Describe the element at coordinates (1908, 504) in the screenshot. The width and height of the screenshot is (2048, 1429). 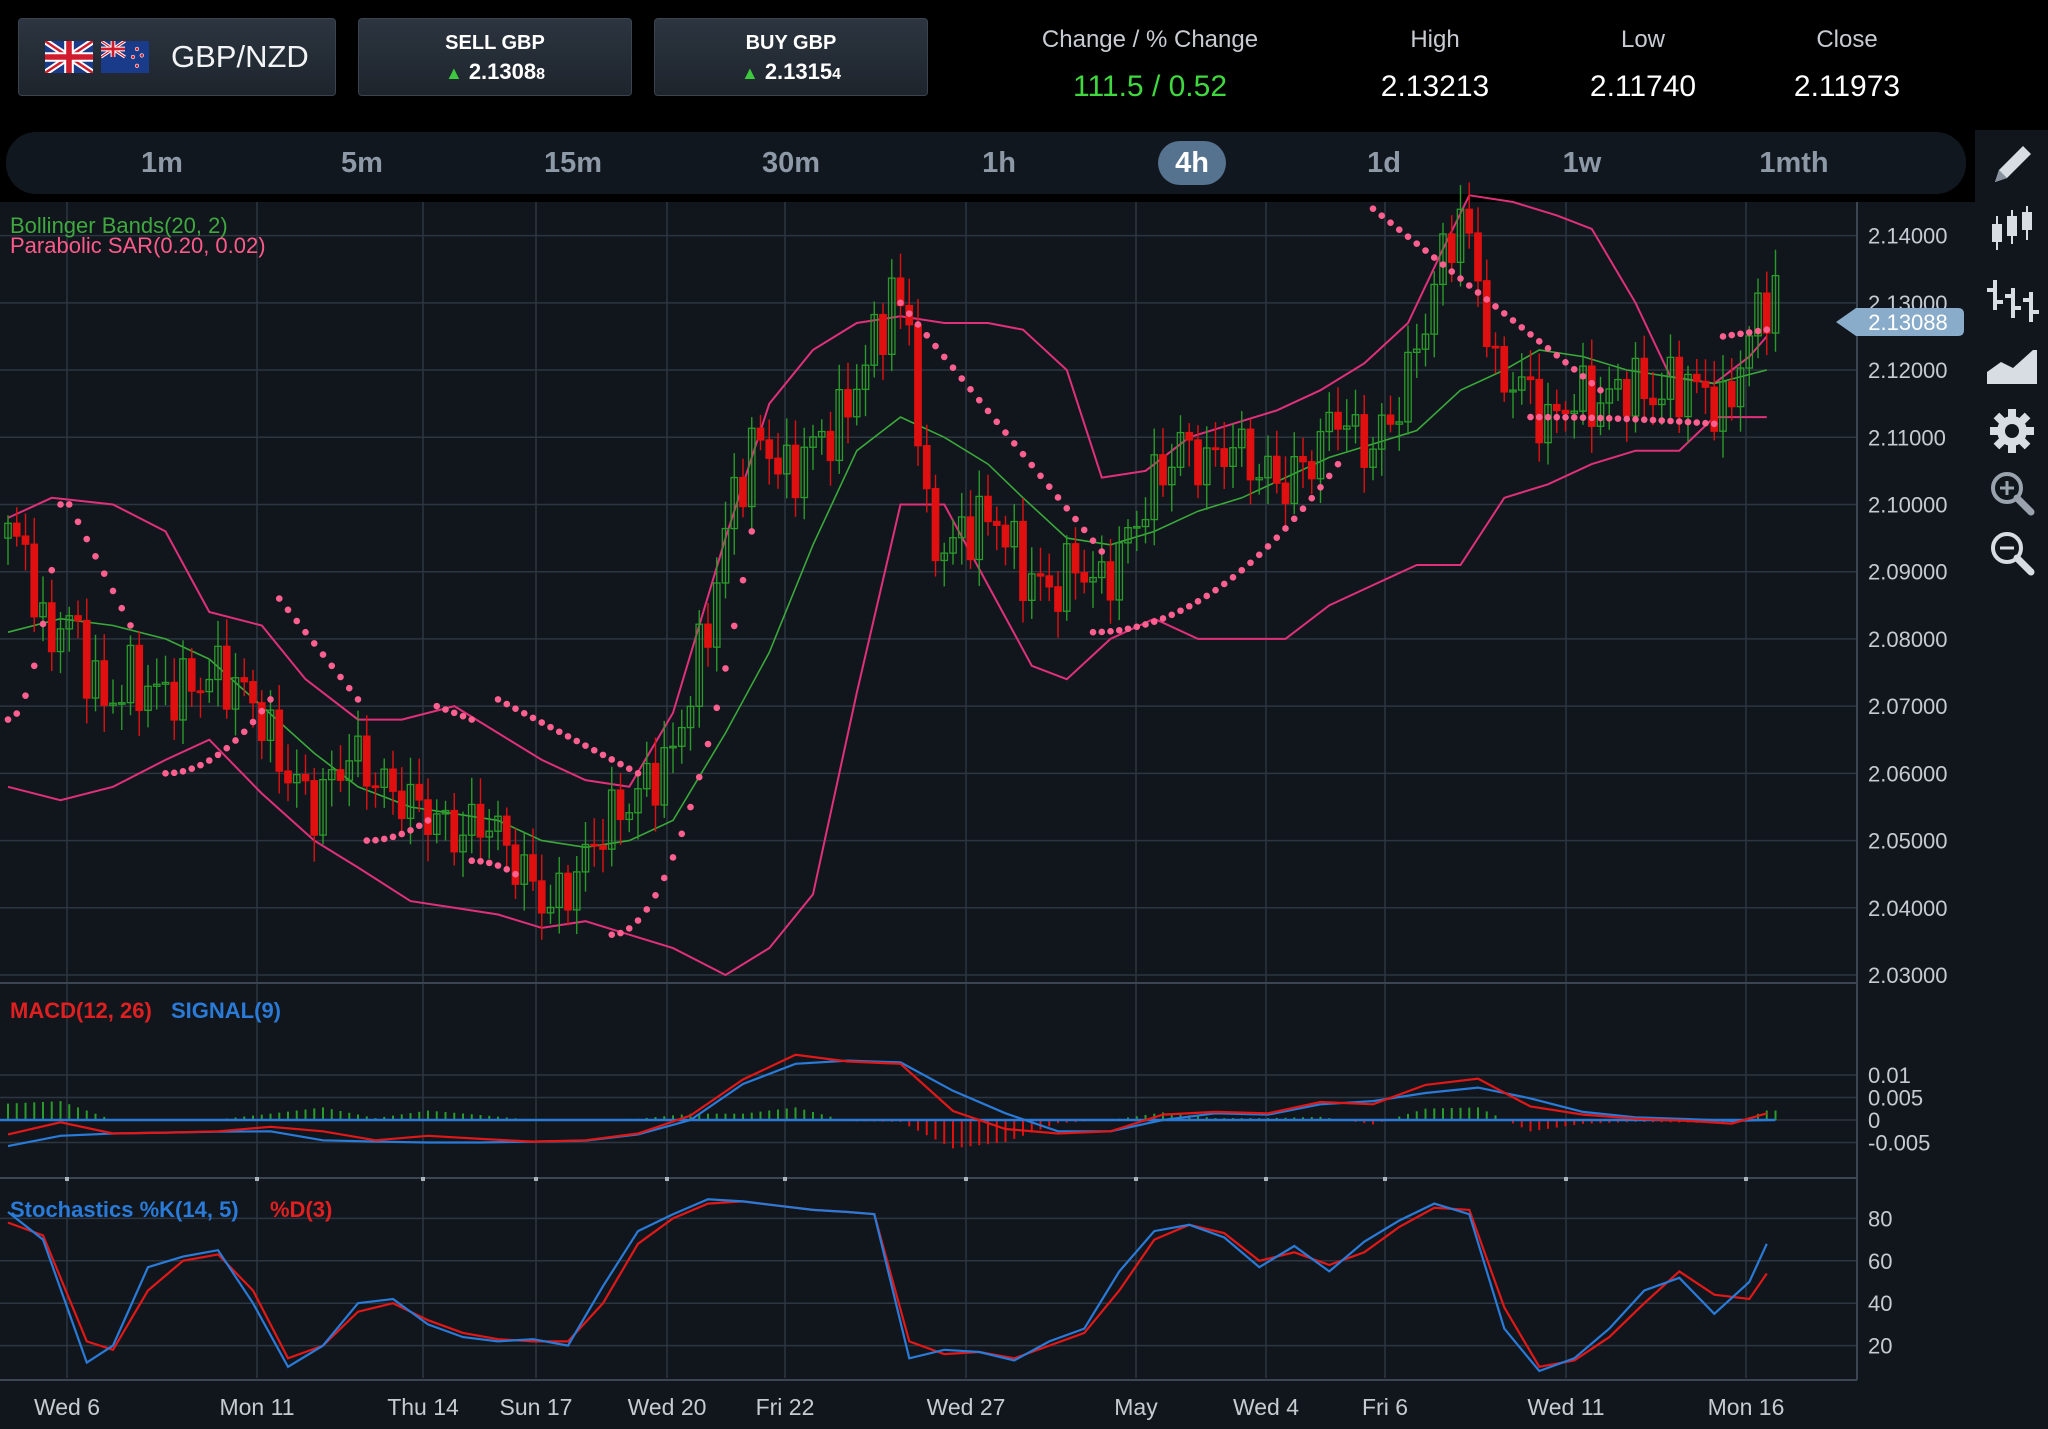
I see `price-tick-label: 2.10000` at that location.